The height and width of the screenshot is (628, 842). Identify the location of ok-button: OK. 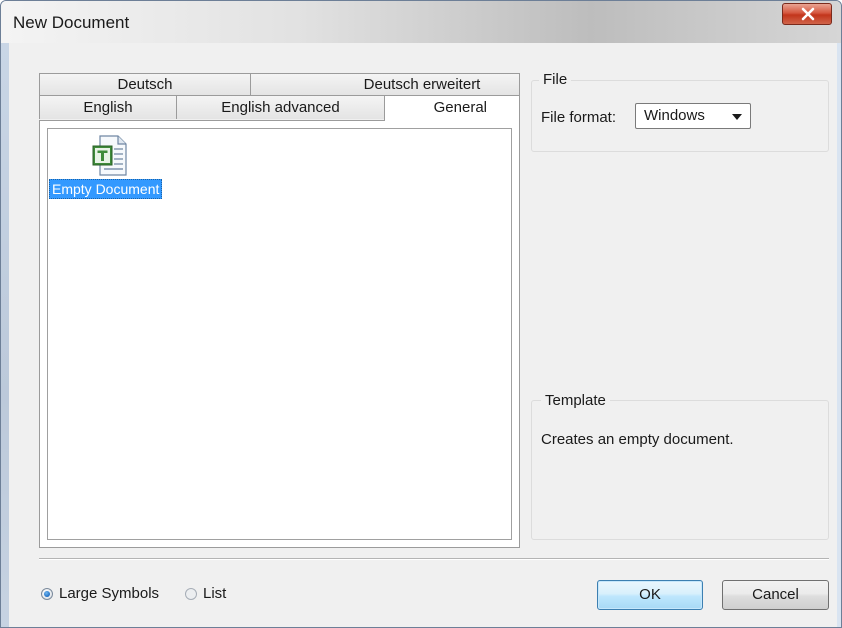
(650, 595).